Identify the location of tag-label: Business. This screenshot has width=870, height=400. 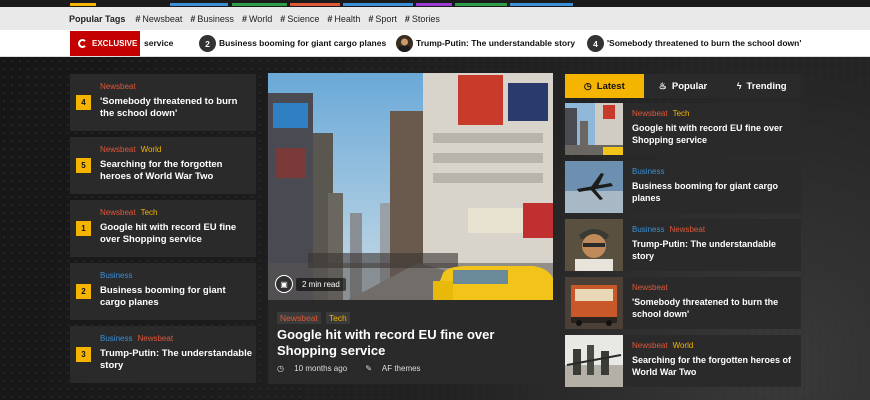
(215, 18).